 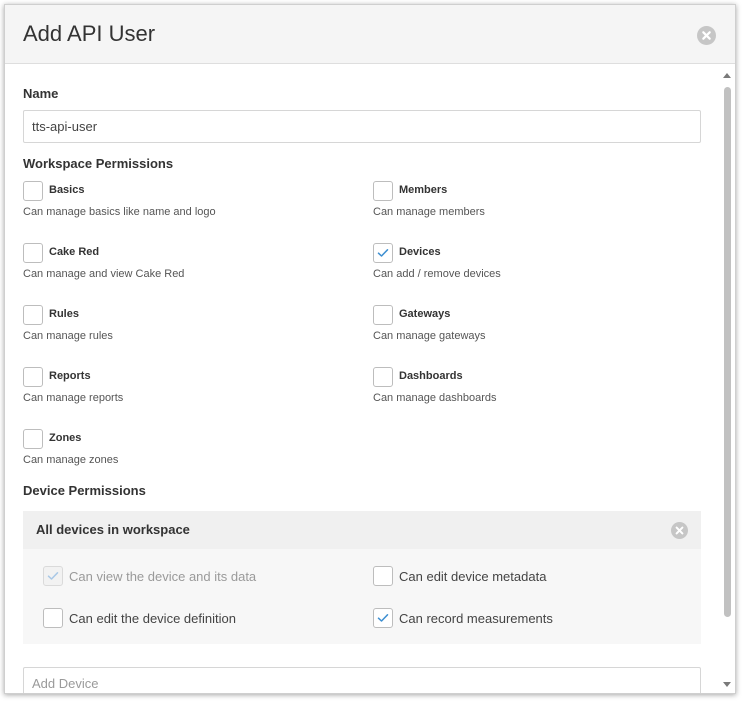 I want to click on close-dialog-button, so click(x=706, y=35).